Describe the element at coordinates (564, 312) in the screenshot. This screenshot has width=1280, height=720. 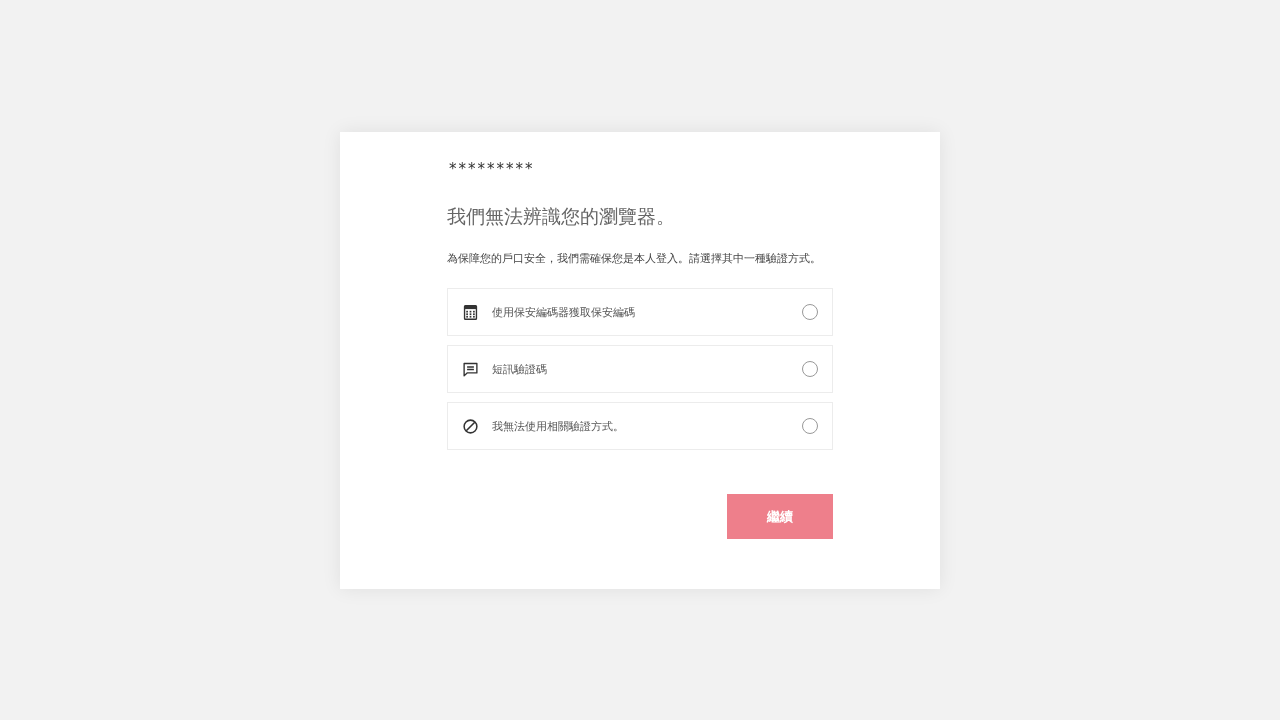
I see `option-label: 使用保安編碼器獲取保安編碼` at that location.